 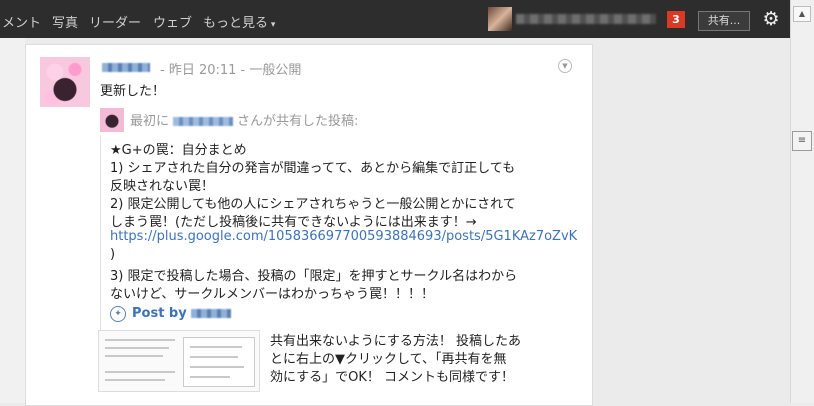 I want to click on quote-line: ないけど、サークルメンバーはわかっちゃう罠！！！！, so click(x=272, y=294).